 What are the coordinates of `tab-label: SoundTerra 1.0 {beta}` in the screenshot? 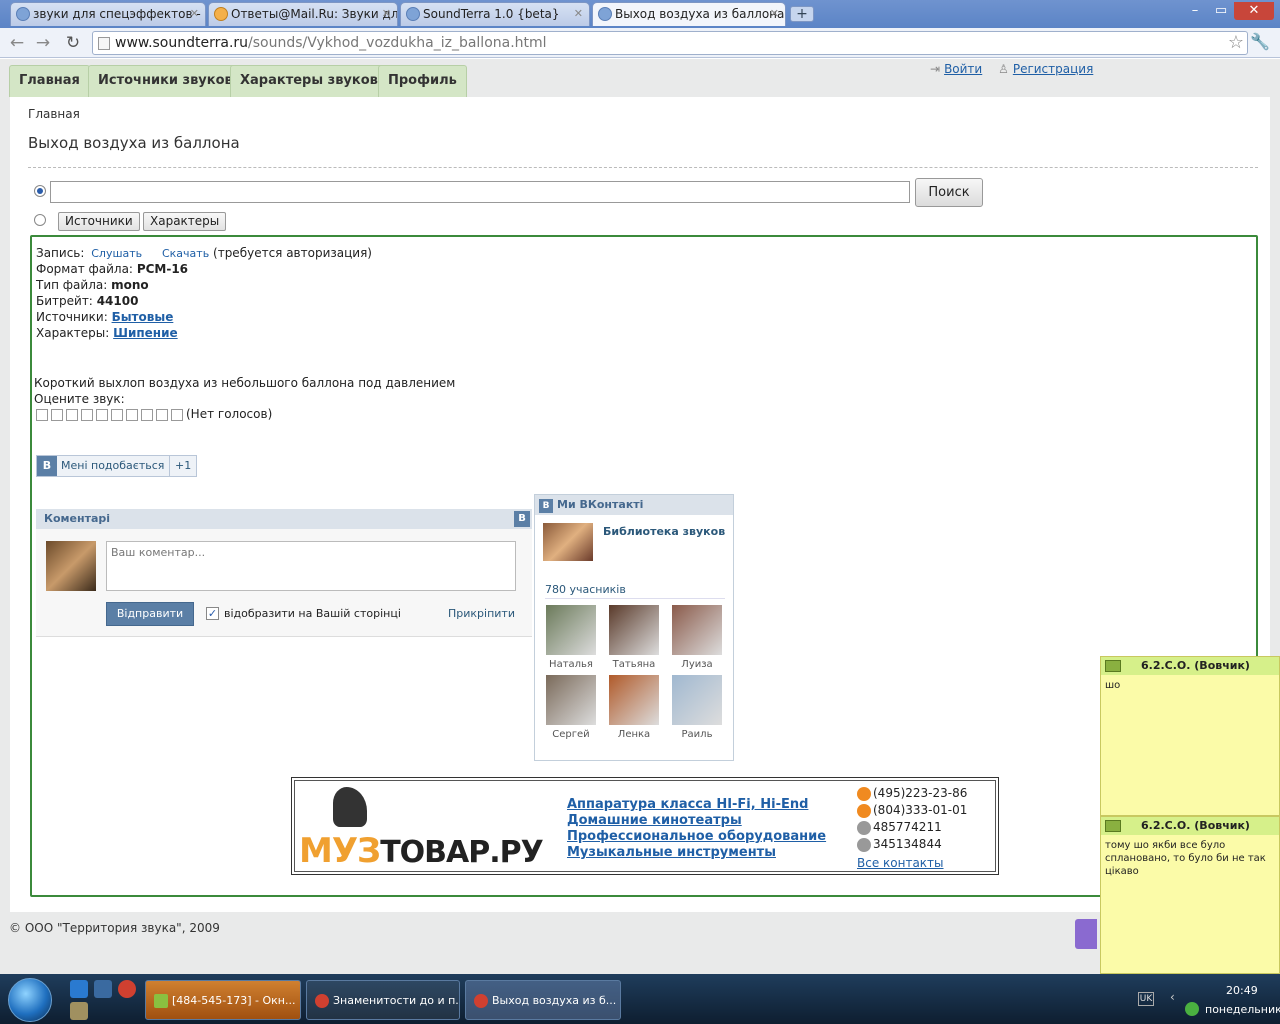 It's located at (491, 14).